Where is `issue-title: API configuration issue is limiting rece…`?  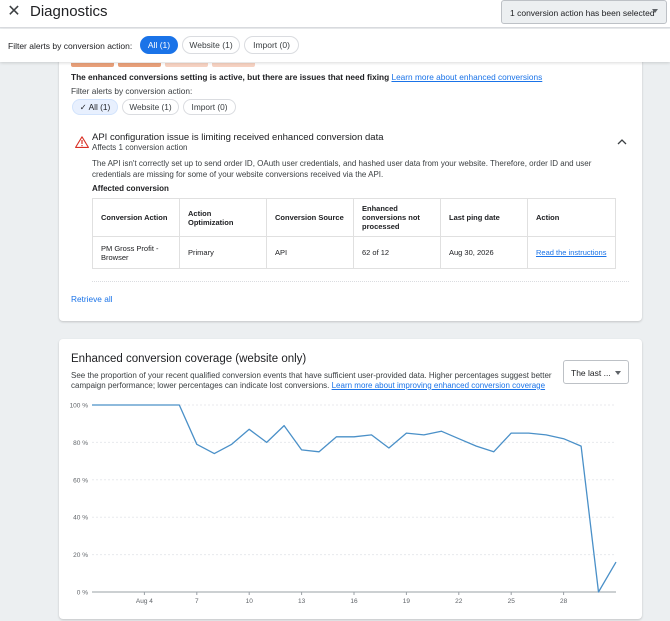
issue-title: API configuration issue is limiting rece… is located at coordinates (238, 137).